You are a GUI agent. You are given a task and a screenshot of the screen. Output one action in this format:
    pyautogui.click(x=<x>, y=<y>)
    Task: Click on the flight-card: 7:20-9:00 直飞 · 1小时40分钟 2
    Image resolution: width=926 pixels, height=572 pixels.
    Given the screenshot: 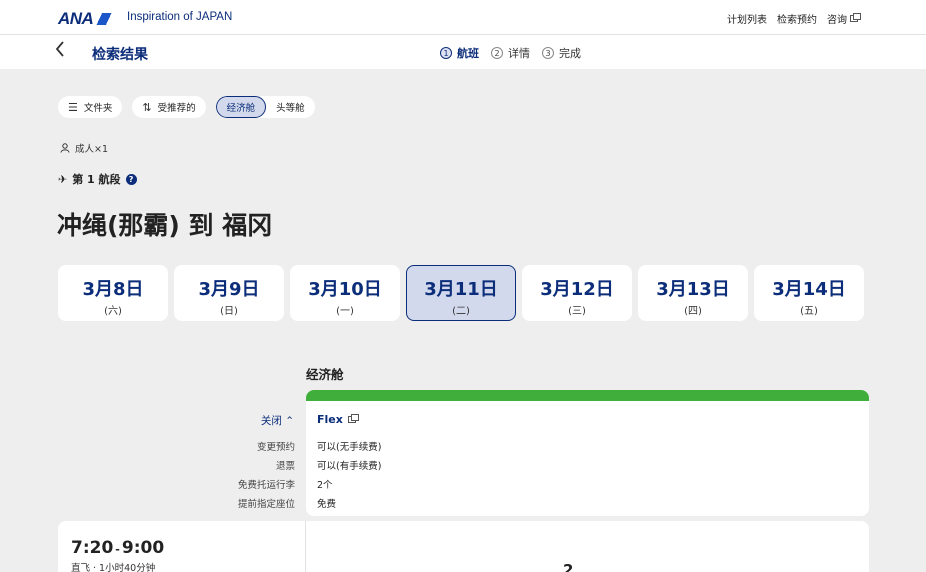 What is the action you would take?
    pyautogui.click(x=463, y=546)
    